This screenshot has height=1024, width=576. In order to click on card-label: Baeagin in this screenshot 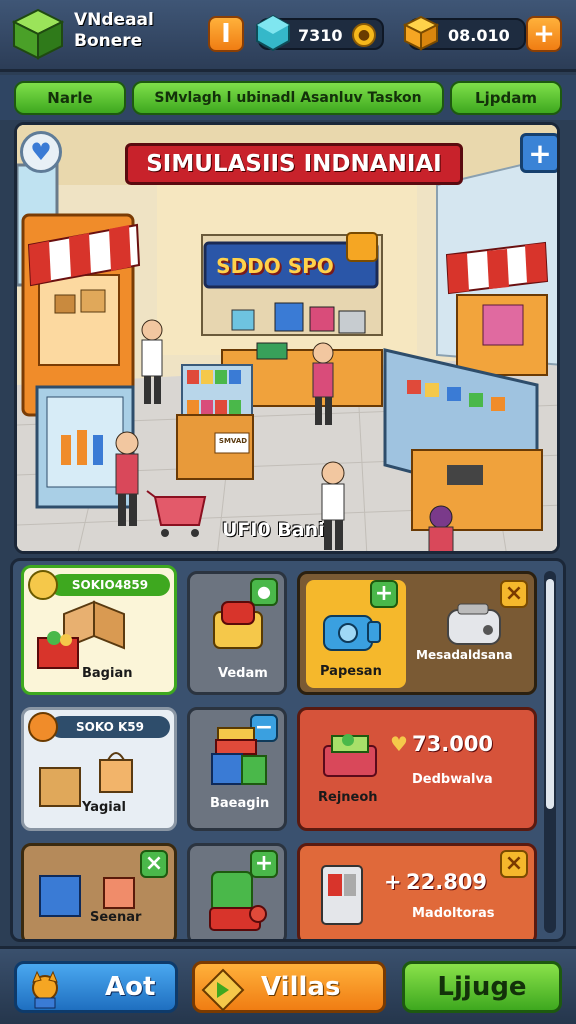, I will do `click(240, 803)`.